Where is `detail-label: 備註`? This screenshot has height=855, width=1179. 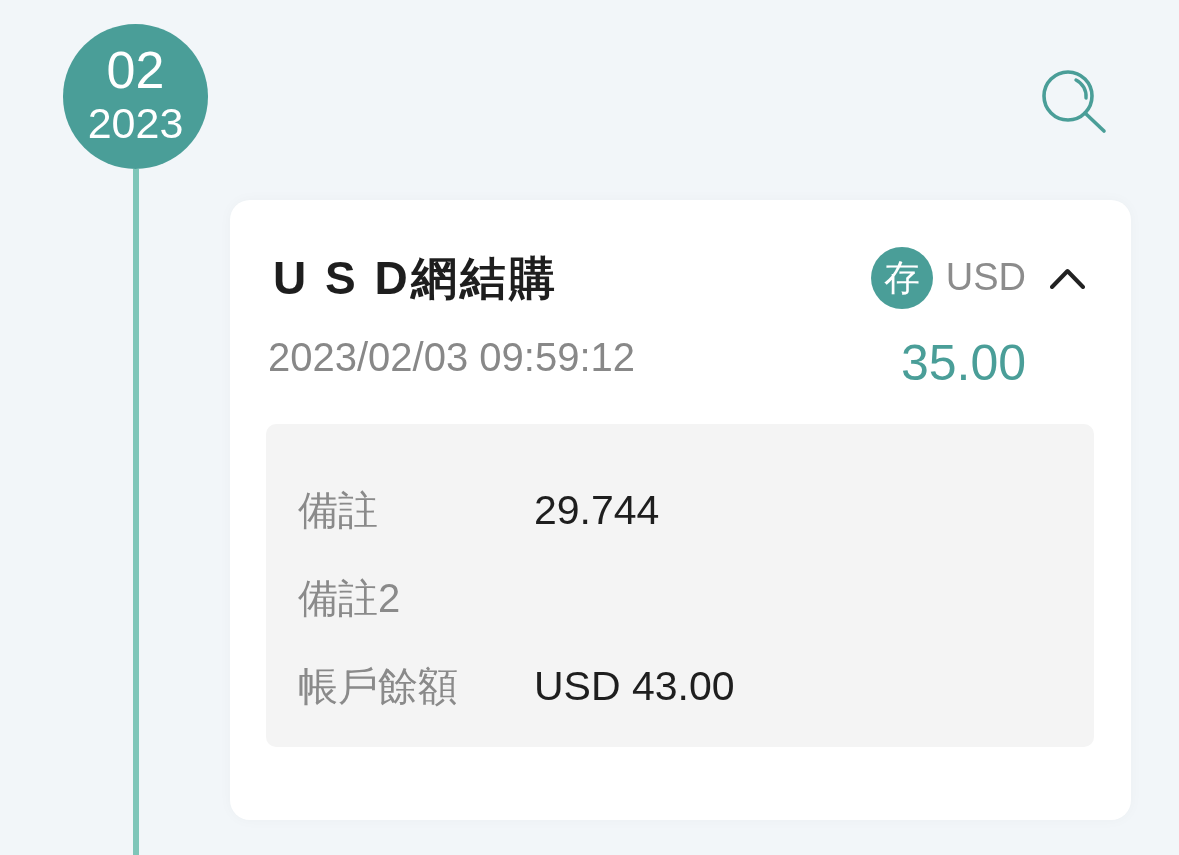
detail-label: 備註 is located at coordinates (338, 510).